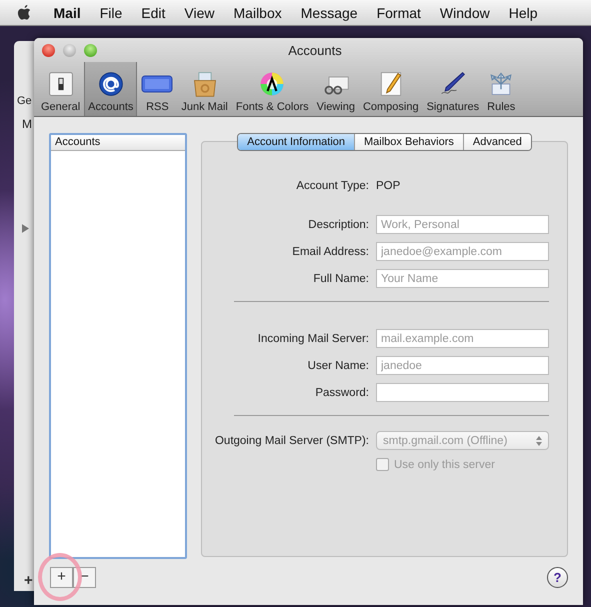  Describe the element at coordinates (398, 12) in the screenshot. I see `menu-item: Format` at that location.